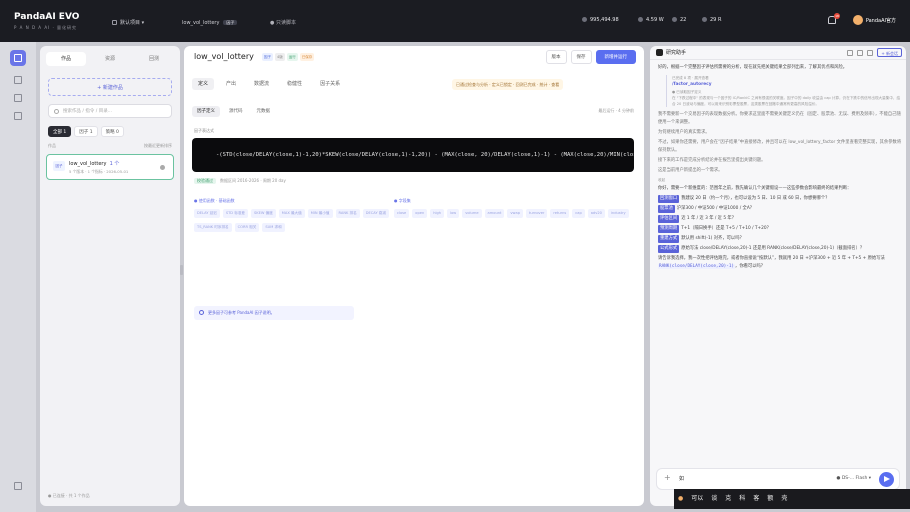 The height and width of the screenshot is (512, 910). Describe the element at coordinates (578, 213) in the screenshot. I see `field-chip: cap` at that location.